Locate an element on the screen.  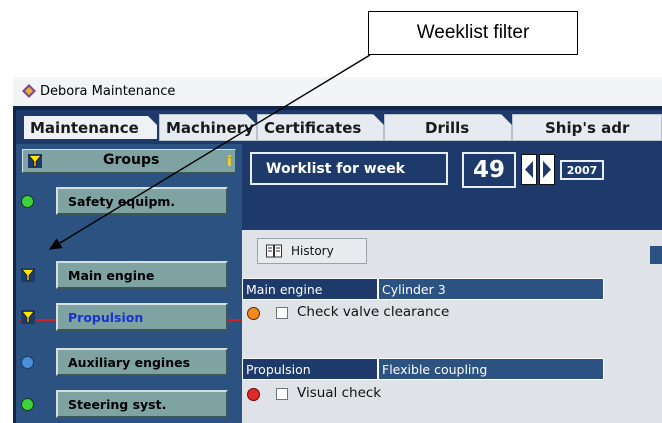
history-button: History is located at coordinates (312, 251).